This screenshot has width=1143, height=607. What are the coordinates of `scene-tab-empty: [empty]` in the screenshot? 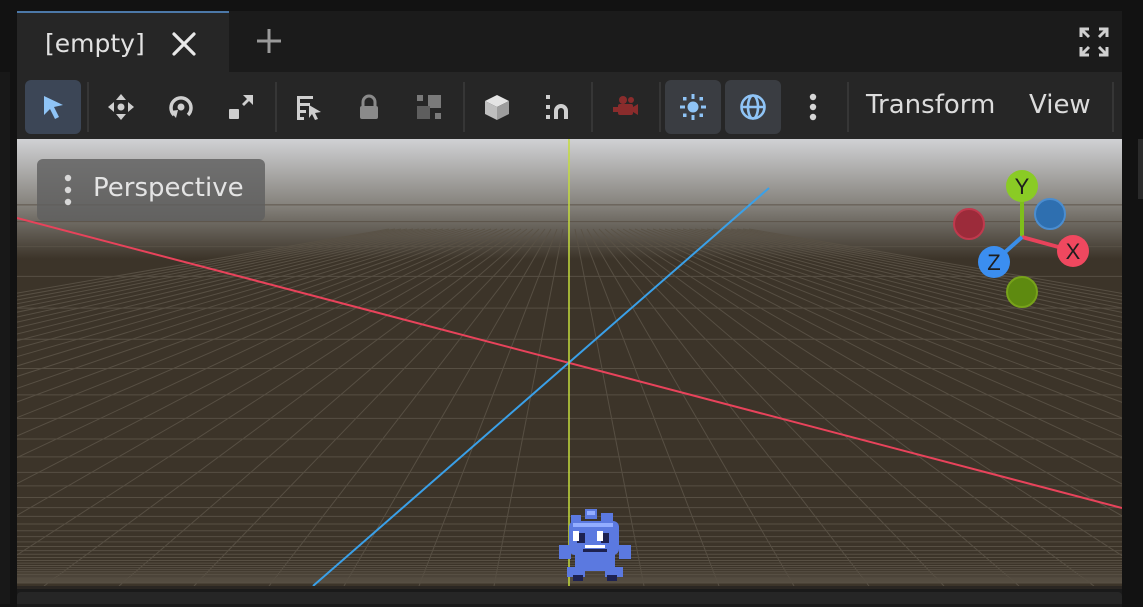 It's located at (123, 41).